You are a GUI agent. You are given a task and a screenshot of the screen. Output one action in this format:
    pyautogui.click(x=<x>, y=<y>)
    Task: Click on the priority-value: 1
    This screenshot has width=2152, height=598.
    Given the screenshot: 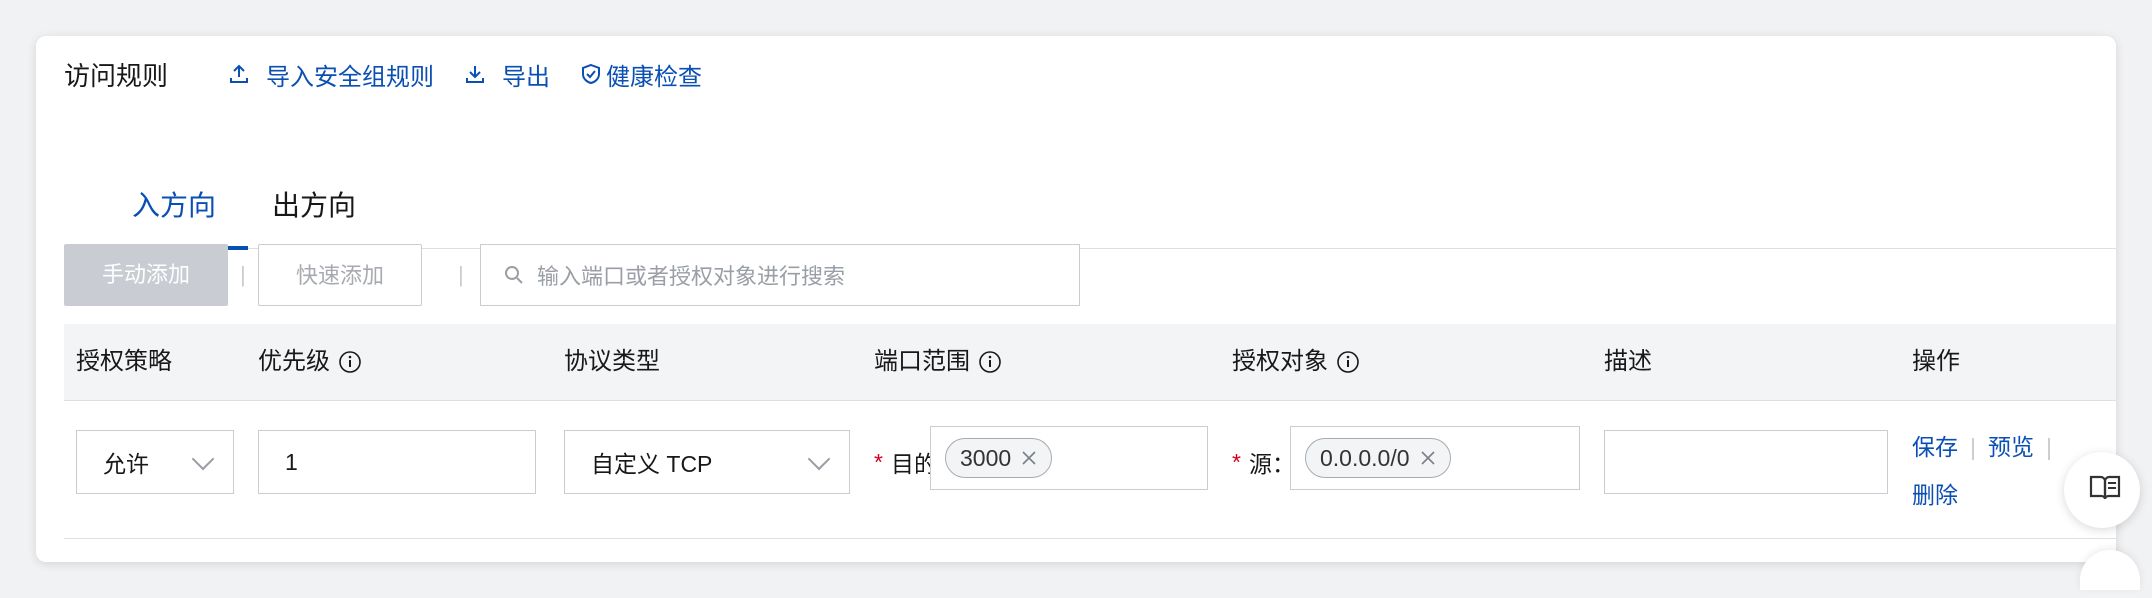 What is the action you would take?
    pyautogui.click(x=291, y=461)
    